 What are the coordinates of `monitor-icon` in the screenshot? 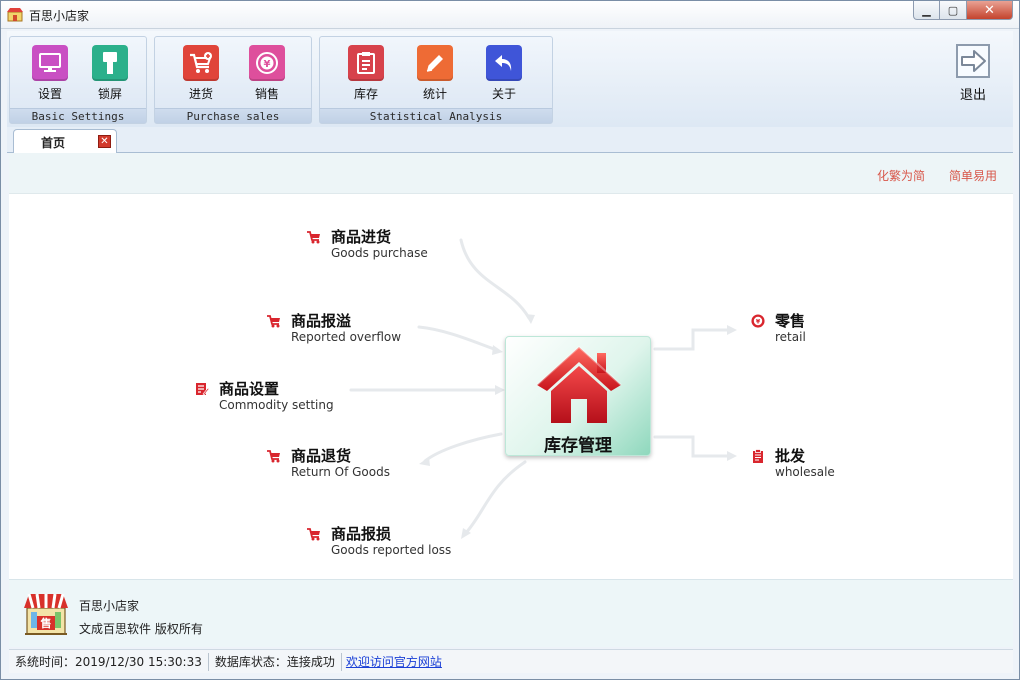 It's located at (50, 63).